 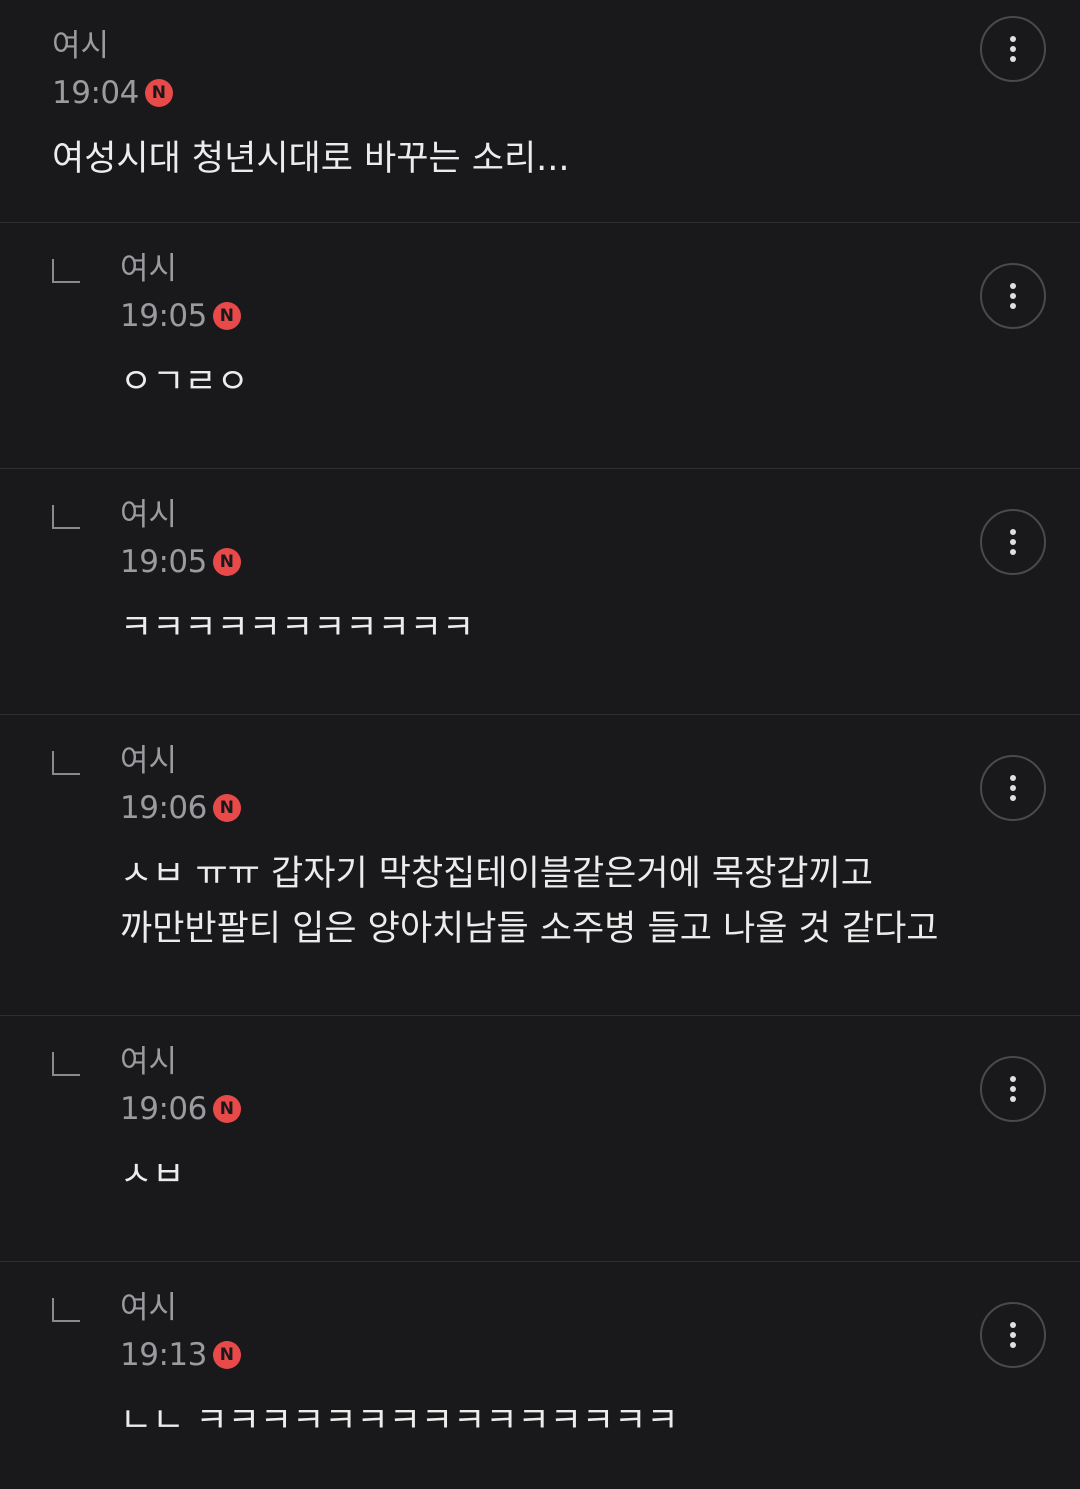 I want to click on comment-time: 19:04, so click(x=95, y=93).